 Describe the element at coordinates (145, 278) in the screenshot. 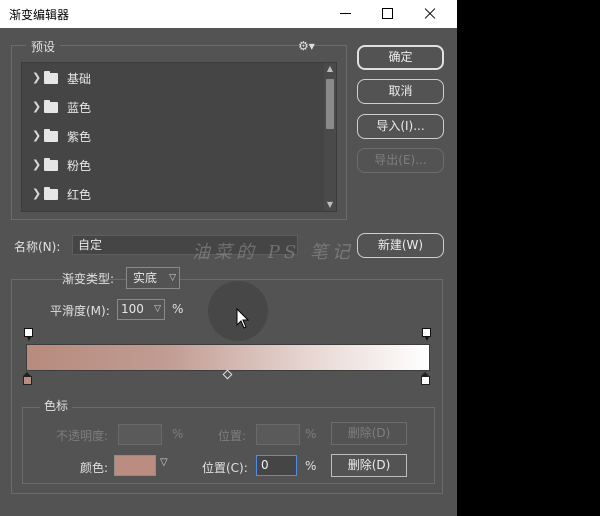

I see `gradient-type-value: 实底` at that location.